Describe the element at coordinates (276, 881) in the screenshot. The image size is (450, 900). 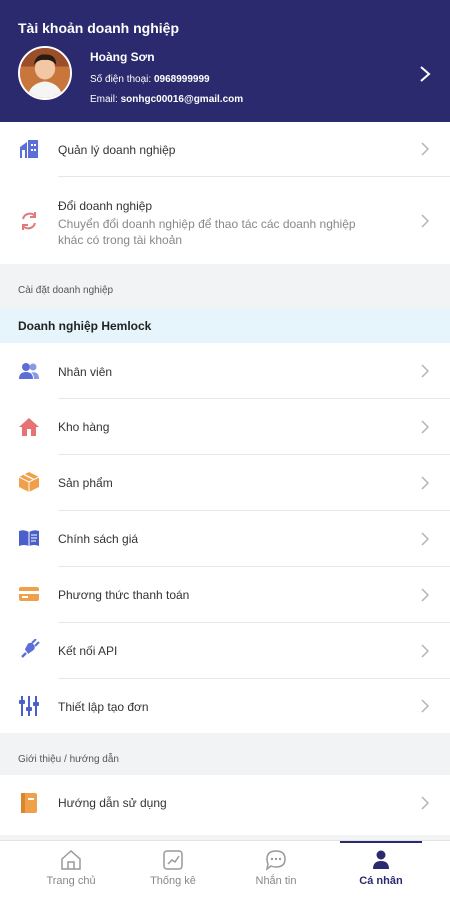
I see `tab-label: Nhắn tin` at that location.